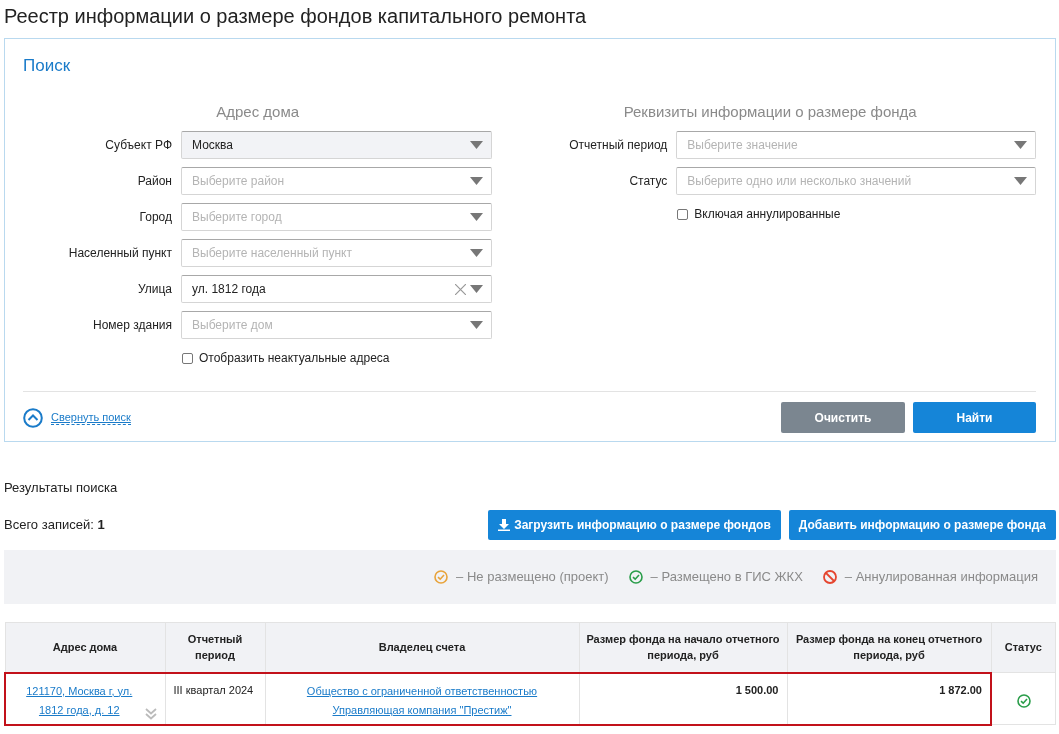 Image resolution: width=1059 pixels, height=734 pixels. I want to click on download-icon, so click(504, 524).